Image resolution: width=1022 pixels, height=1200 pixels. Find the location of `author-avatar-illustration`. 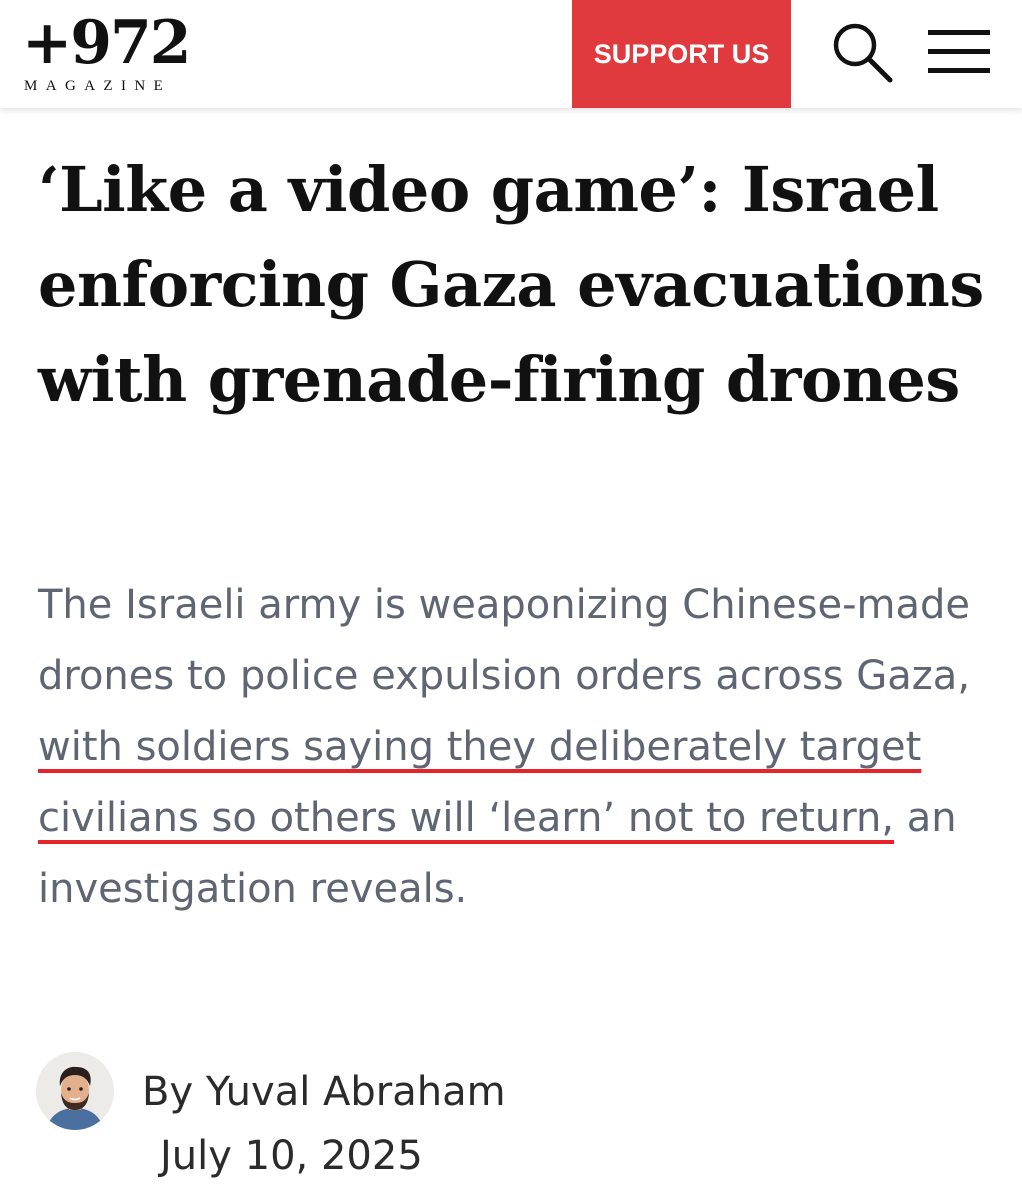

author-avatar-illustration is located at coordinates (75, 1091).